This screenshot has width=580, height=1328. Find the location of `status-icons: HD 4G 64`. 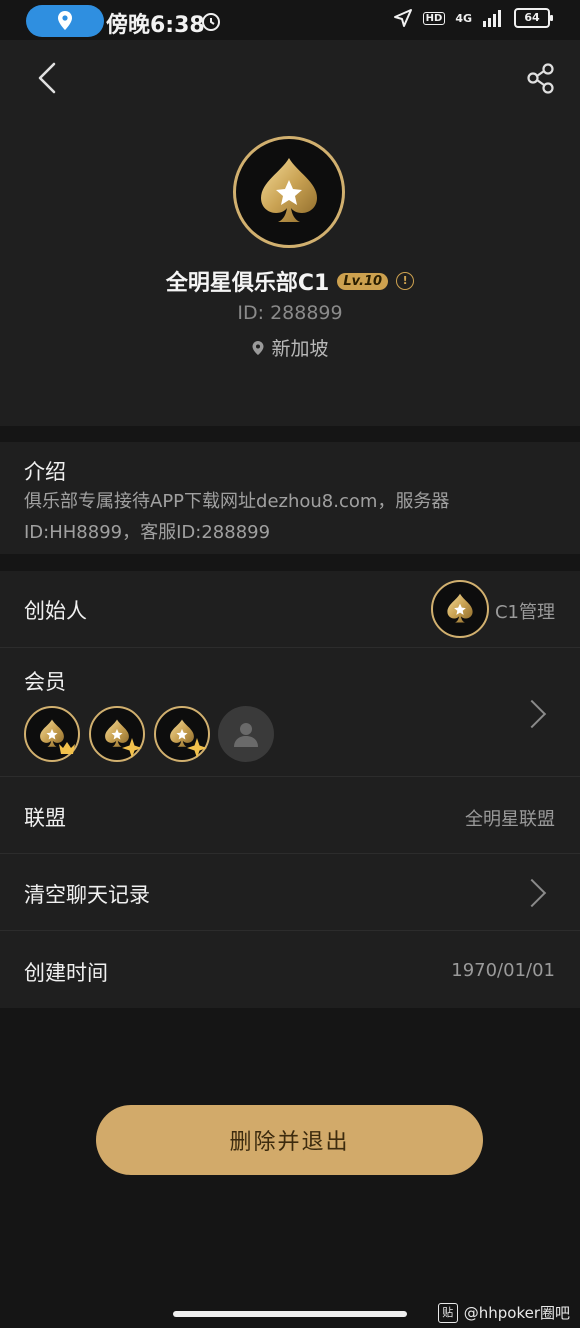

status-icons: HD 4G 64 is located at coordinates (473, 18).